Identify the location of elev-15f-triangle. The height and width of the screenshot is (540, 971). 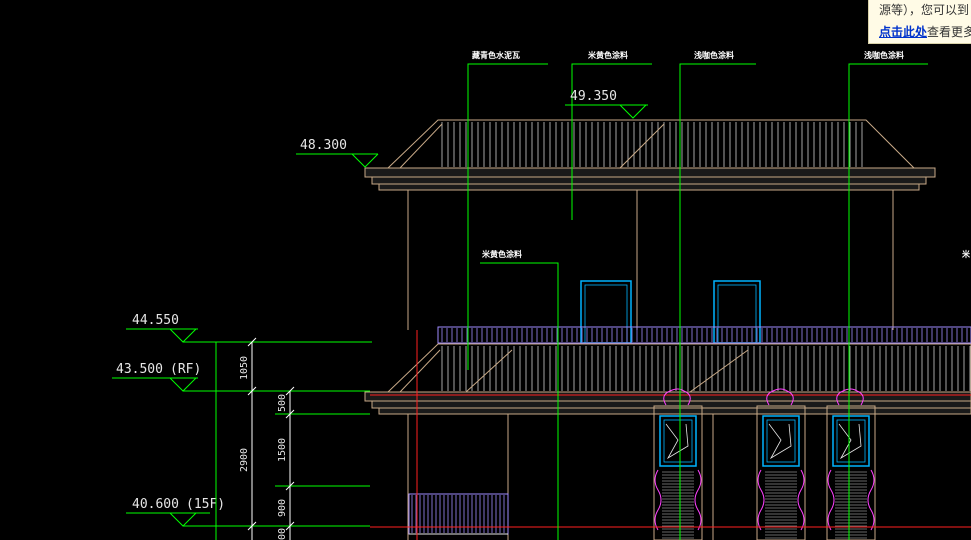
(183, 519).